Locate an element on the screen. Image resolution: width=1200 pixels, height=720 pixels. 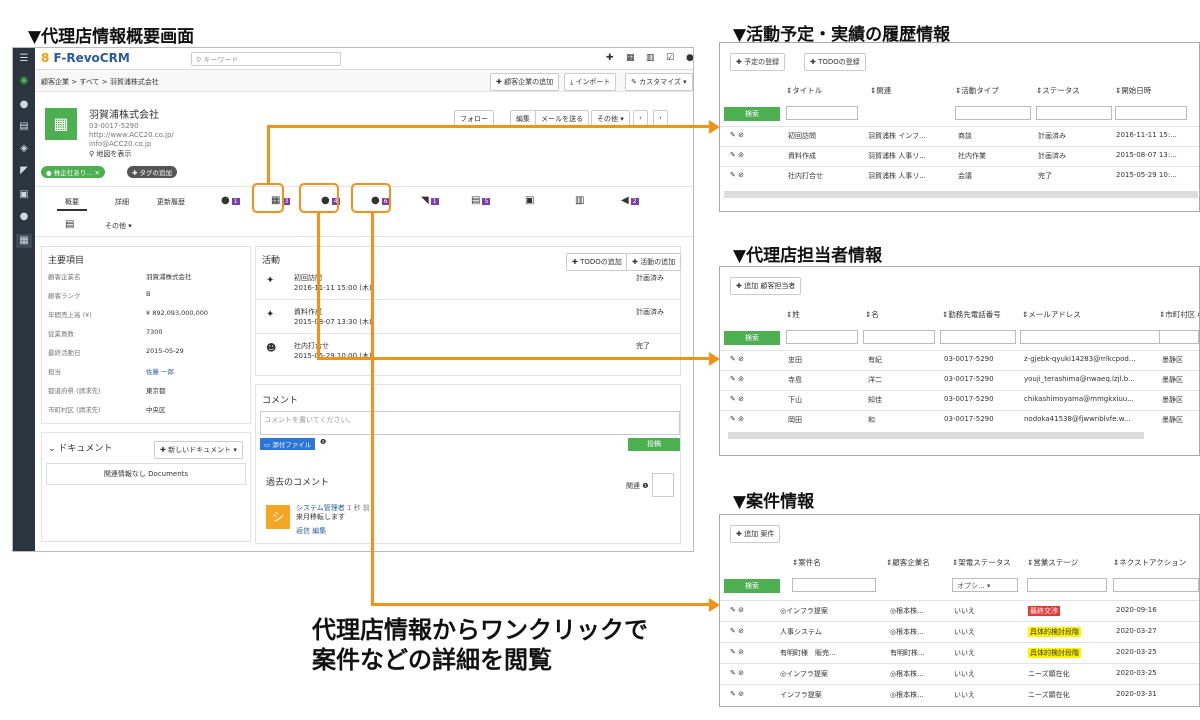
app-logo: 8 F-RevoCRM is located at coordinates (85, 58).